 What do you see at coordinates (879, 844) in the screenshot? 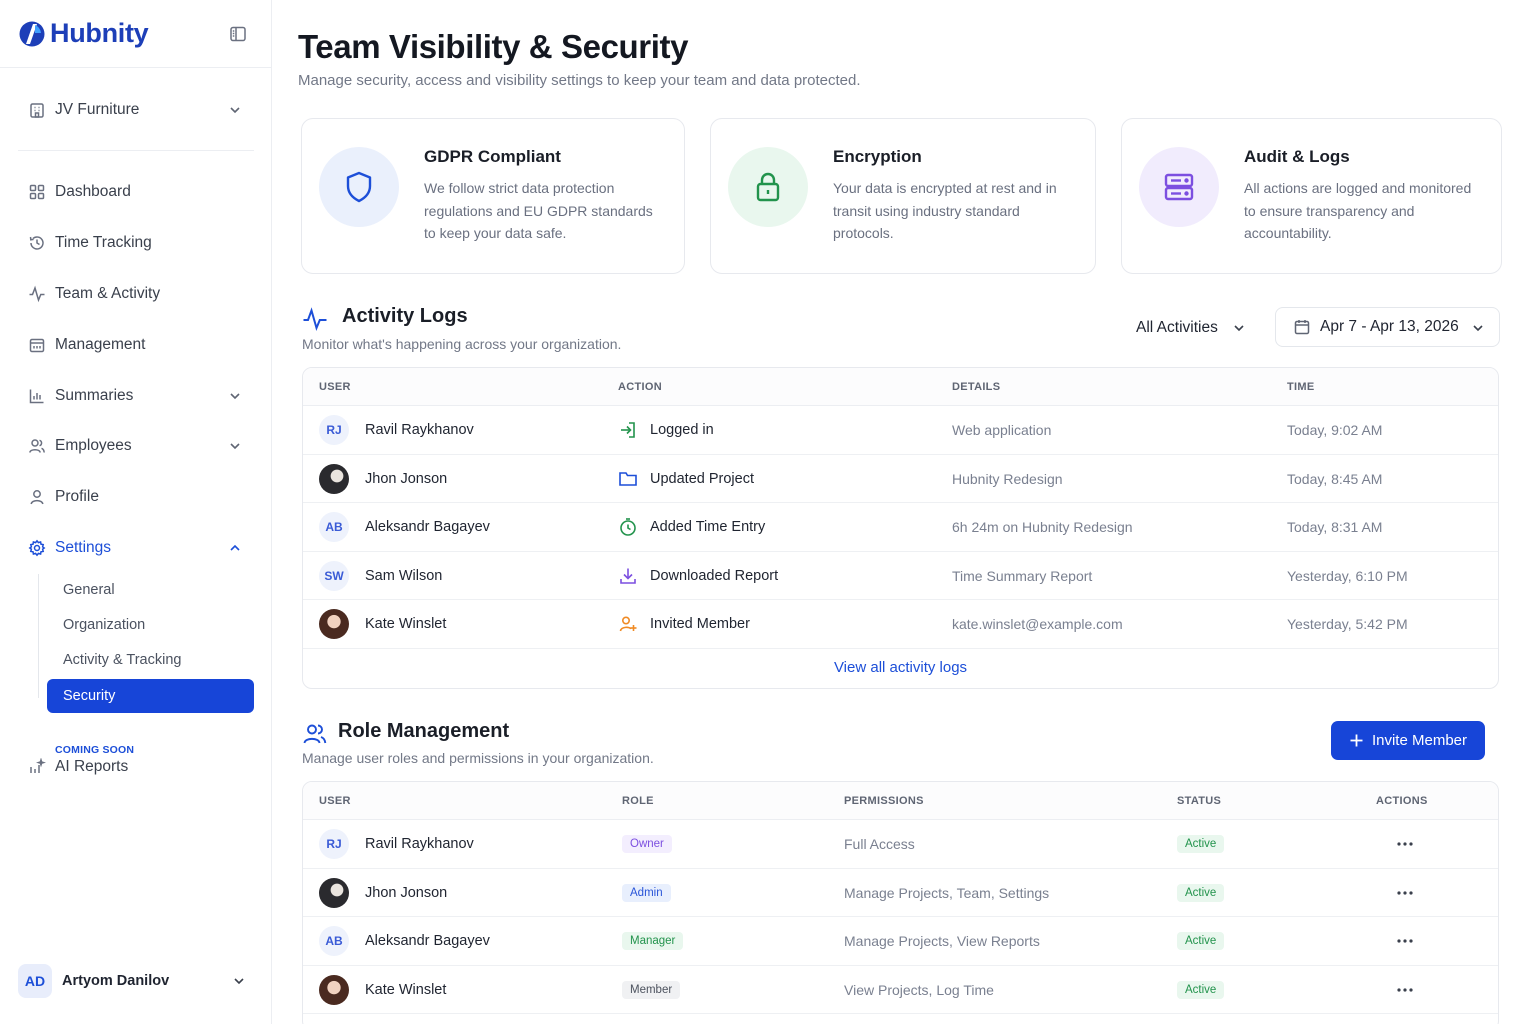
I see `permissions: Full Access` at bounding box center [879, 844].